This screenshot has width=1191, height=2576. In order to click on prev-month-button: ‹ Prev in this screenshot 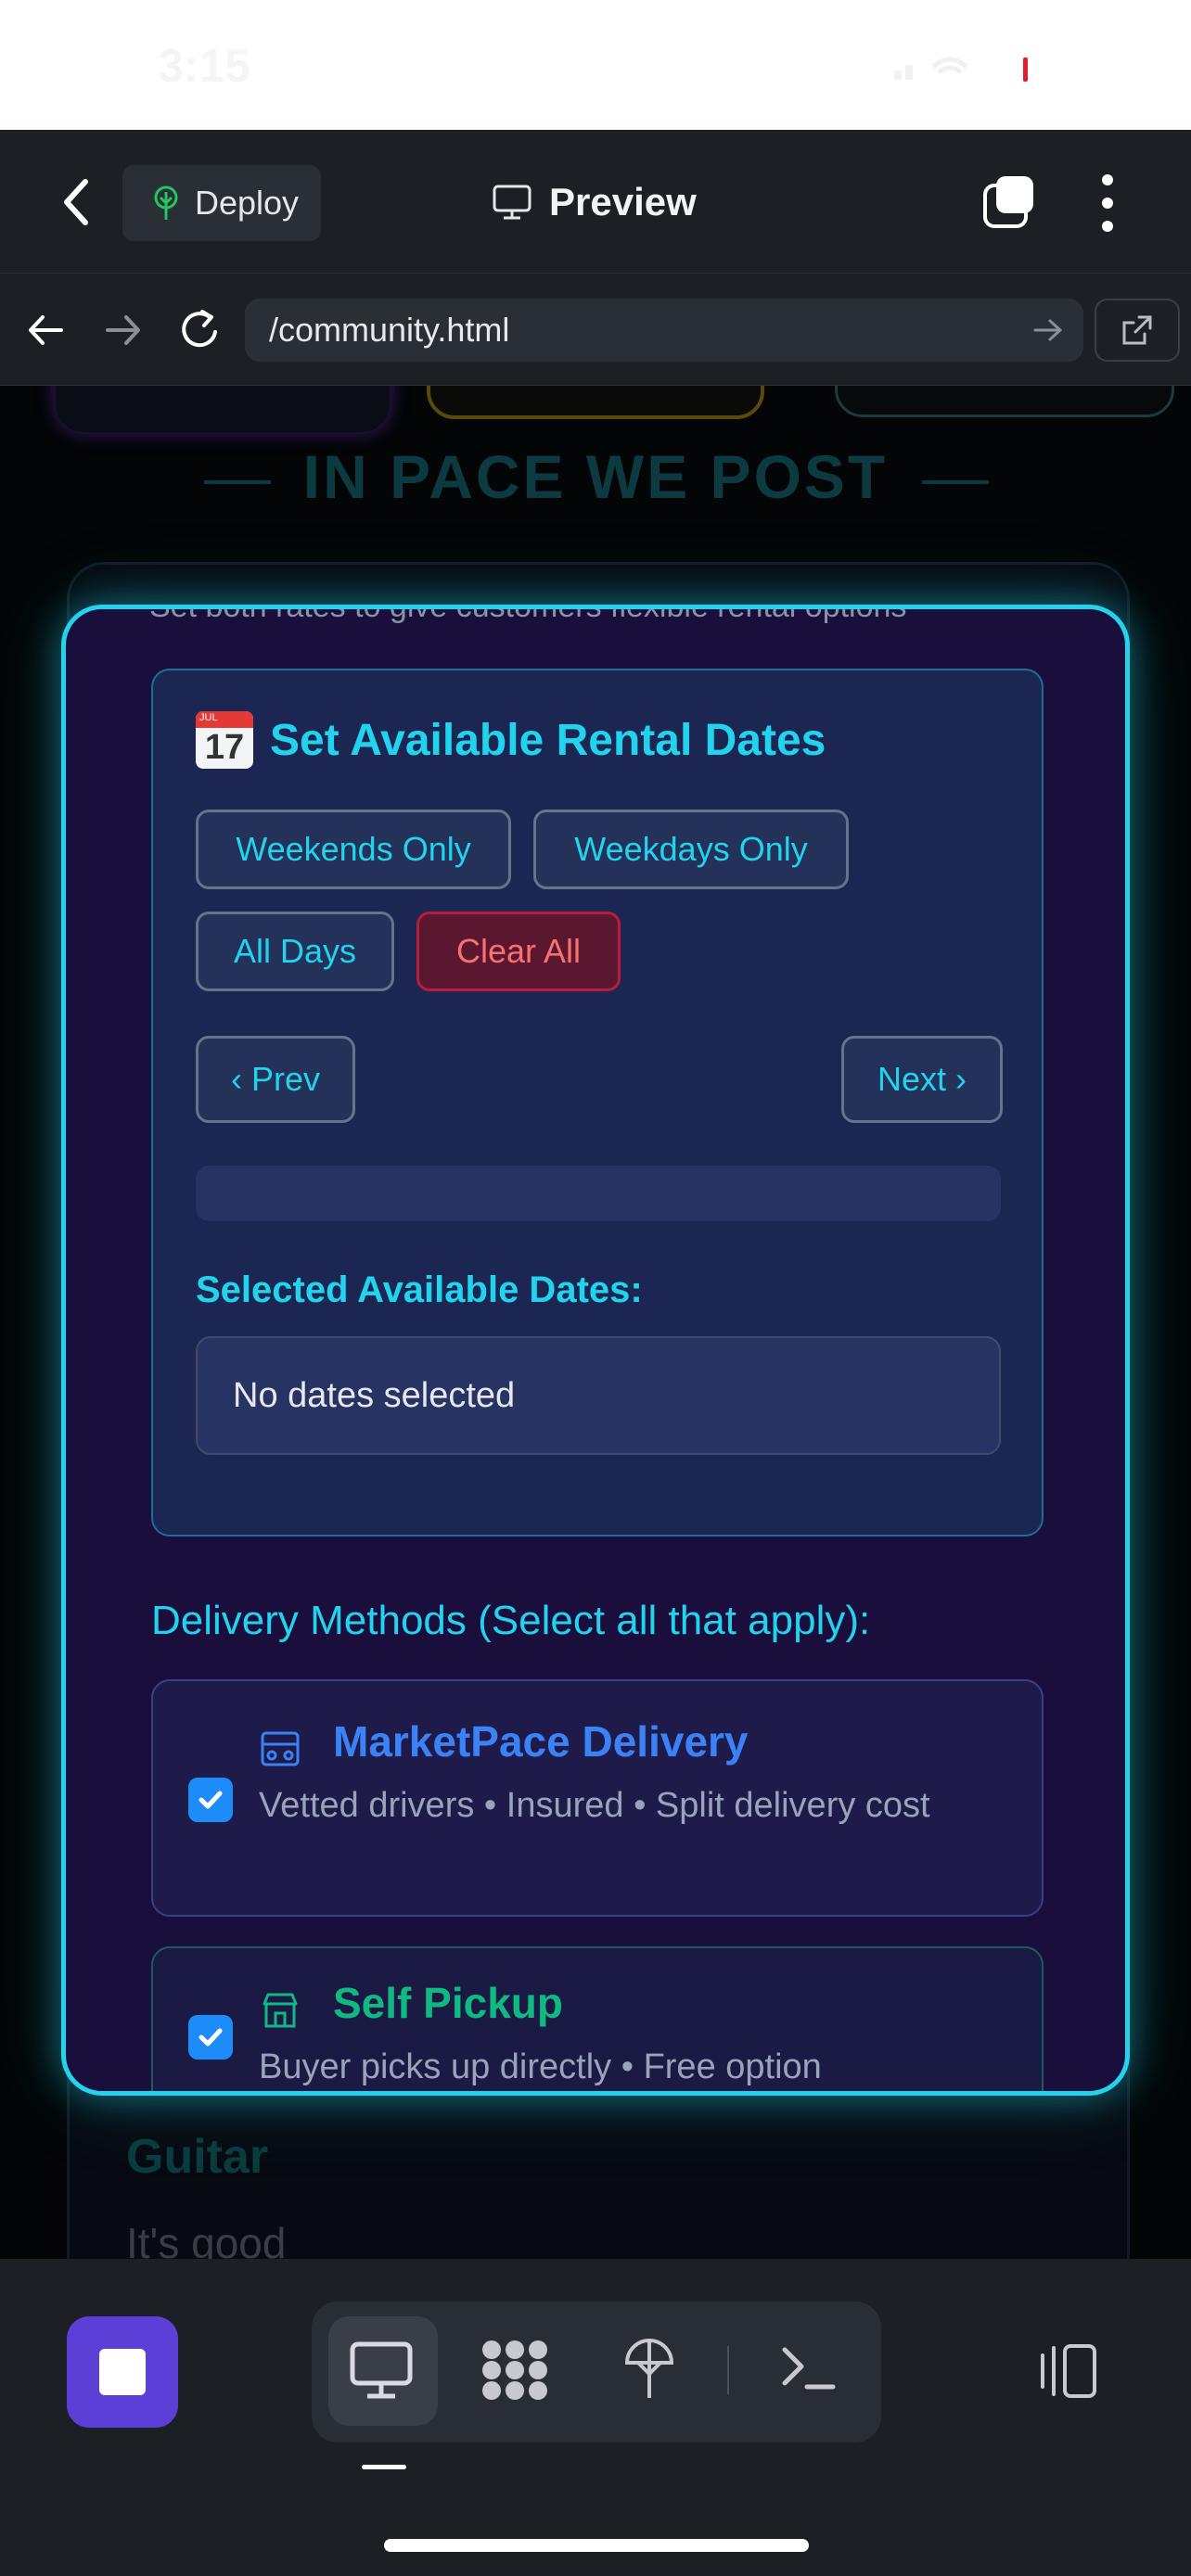, I will do `click(275, 1079)`.